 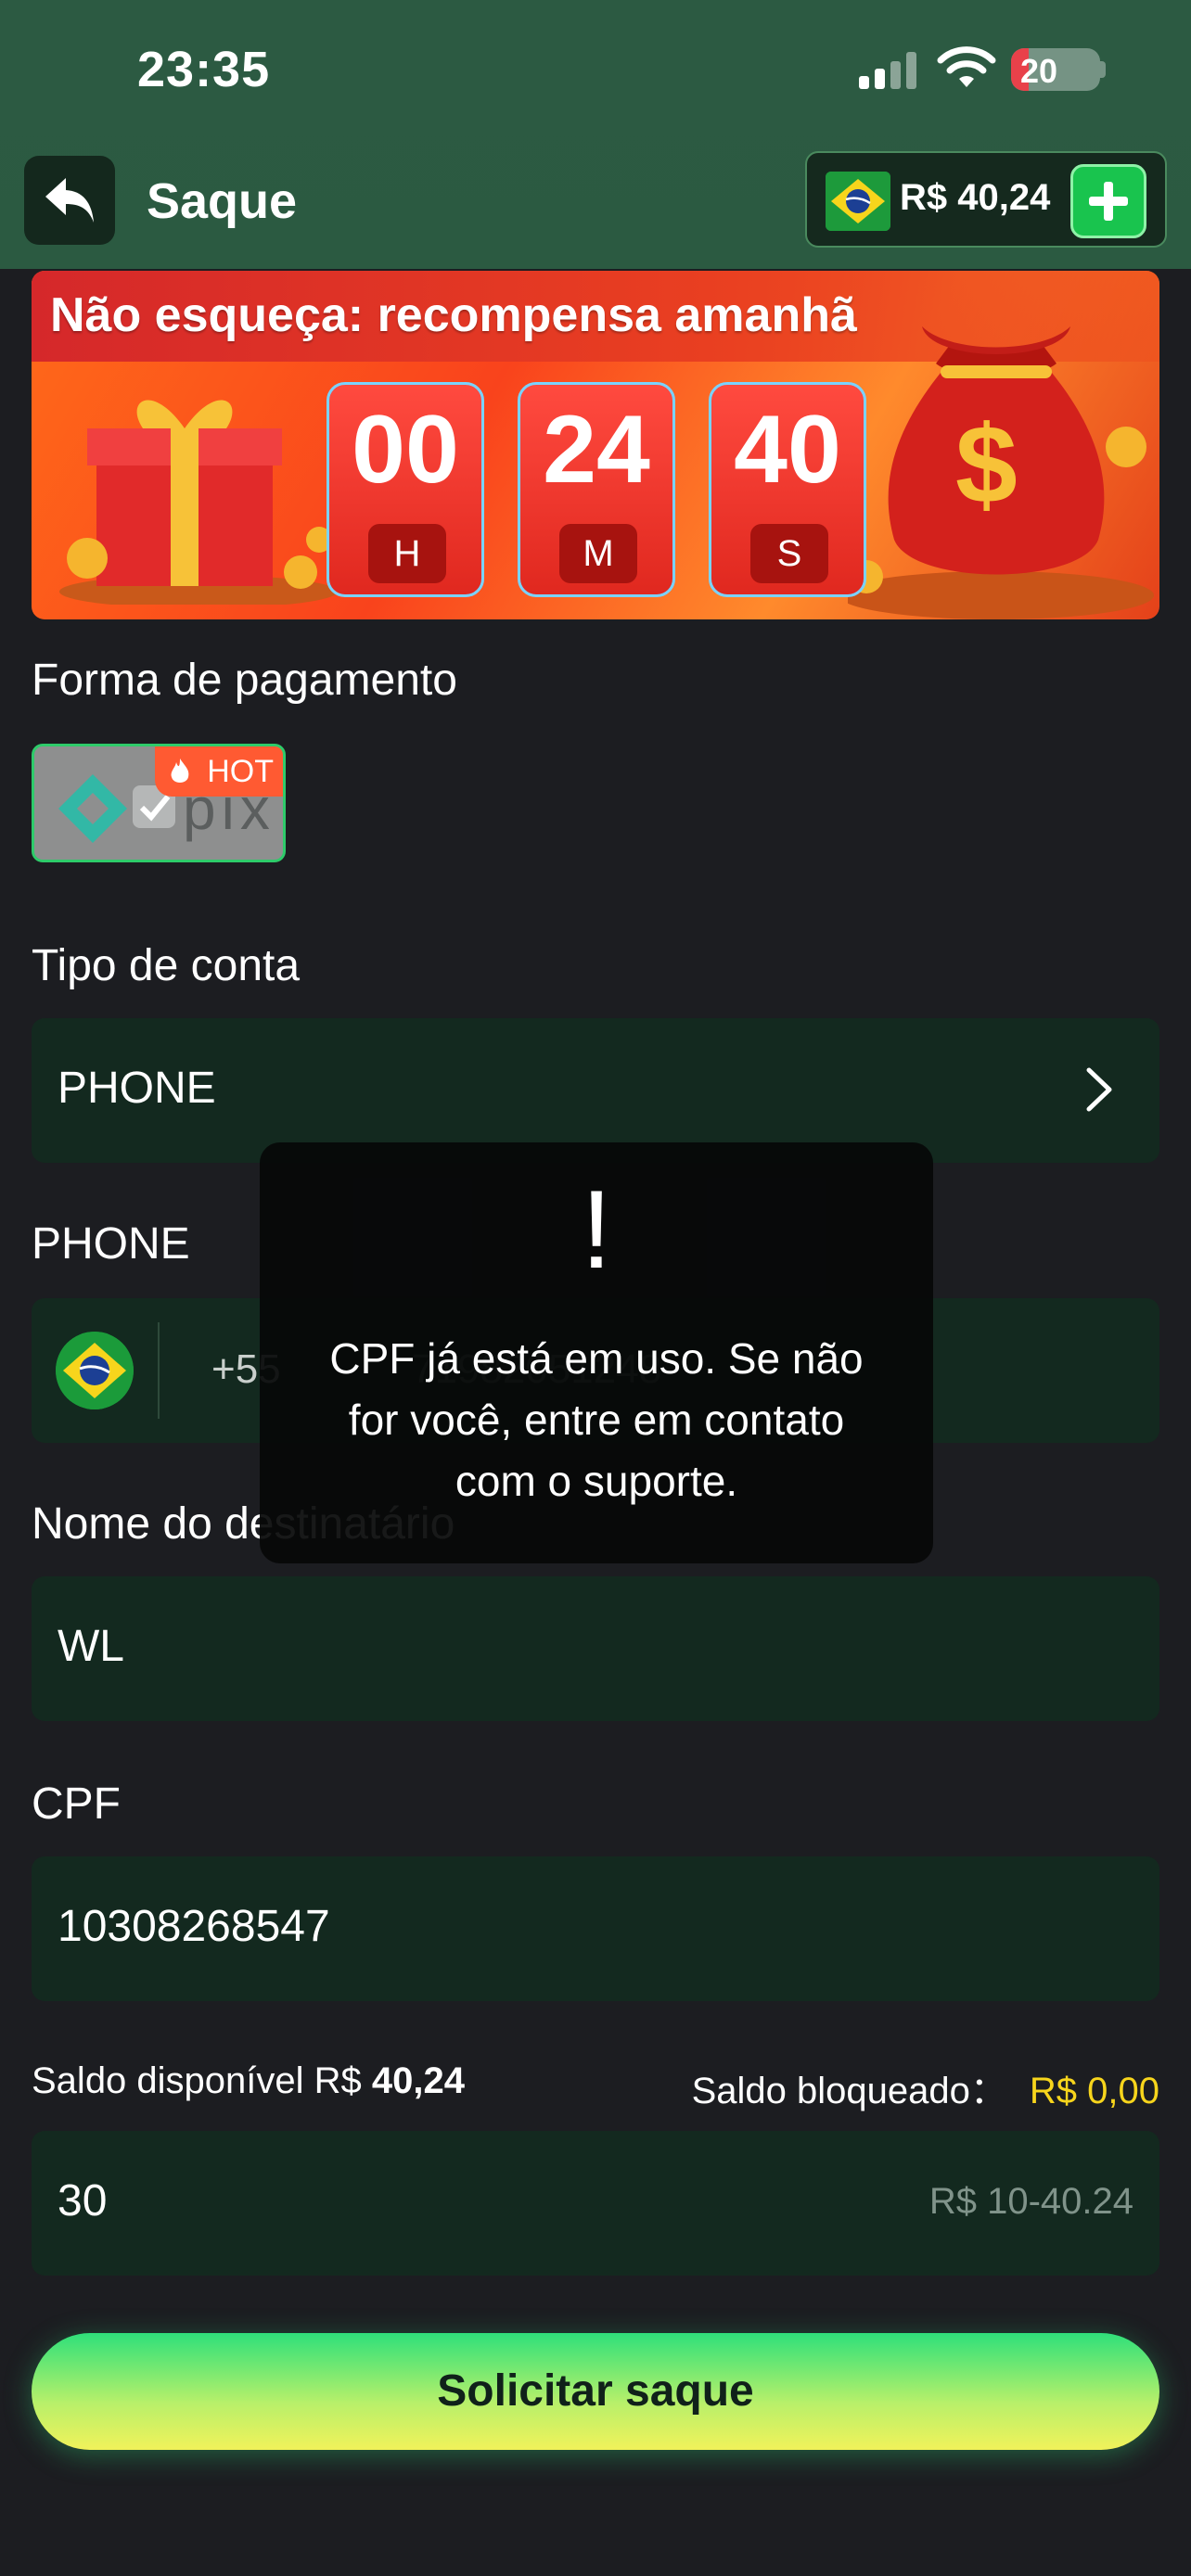 What do you see at coordinates (159, 1371) in the screenshot?
I see `phone-divider` at bounding box center [159, 1371].